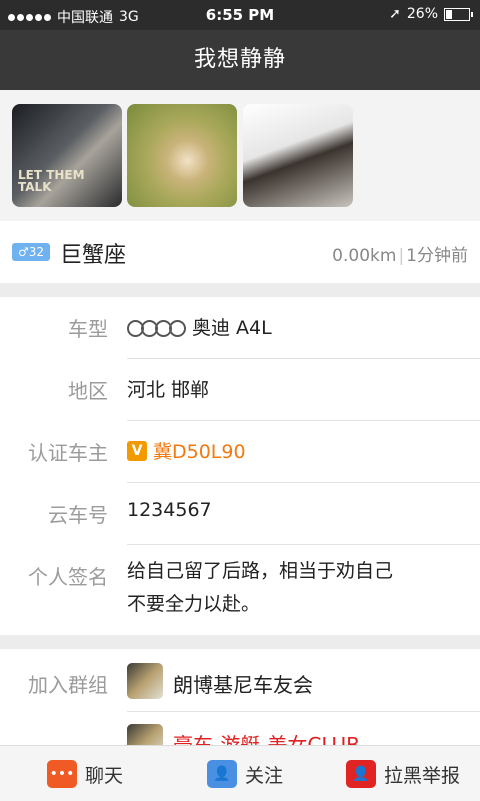  What do you see at coordinates (169, 510) in the screenshot?
I see `cloud-id-value: 1234567` at bounding box center [169, 510].